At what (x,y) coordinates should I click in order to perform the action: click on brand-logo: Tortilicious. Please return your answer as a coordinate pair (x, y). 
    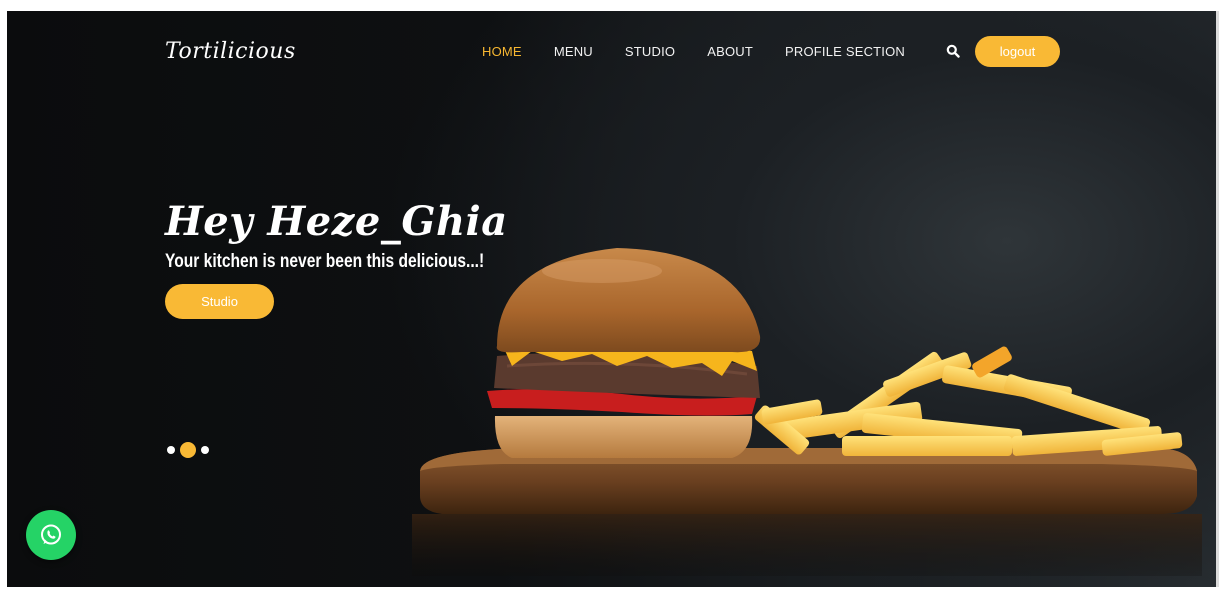
    Looking at the image, I should click on (230, 51).